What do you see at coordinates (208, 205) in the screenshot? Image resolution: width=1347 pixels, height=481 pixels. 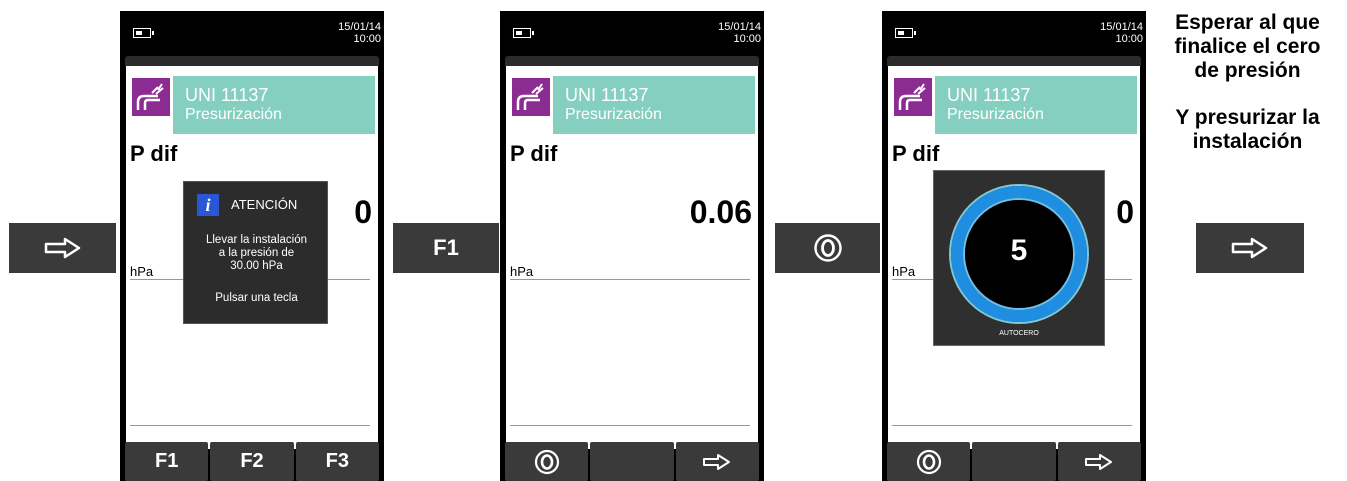 I see `info-icon: i` at bounding box center [208, 205].